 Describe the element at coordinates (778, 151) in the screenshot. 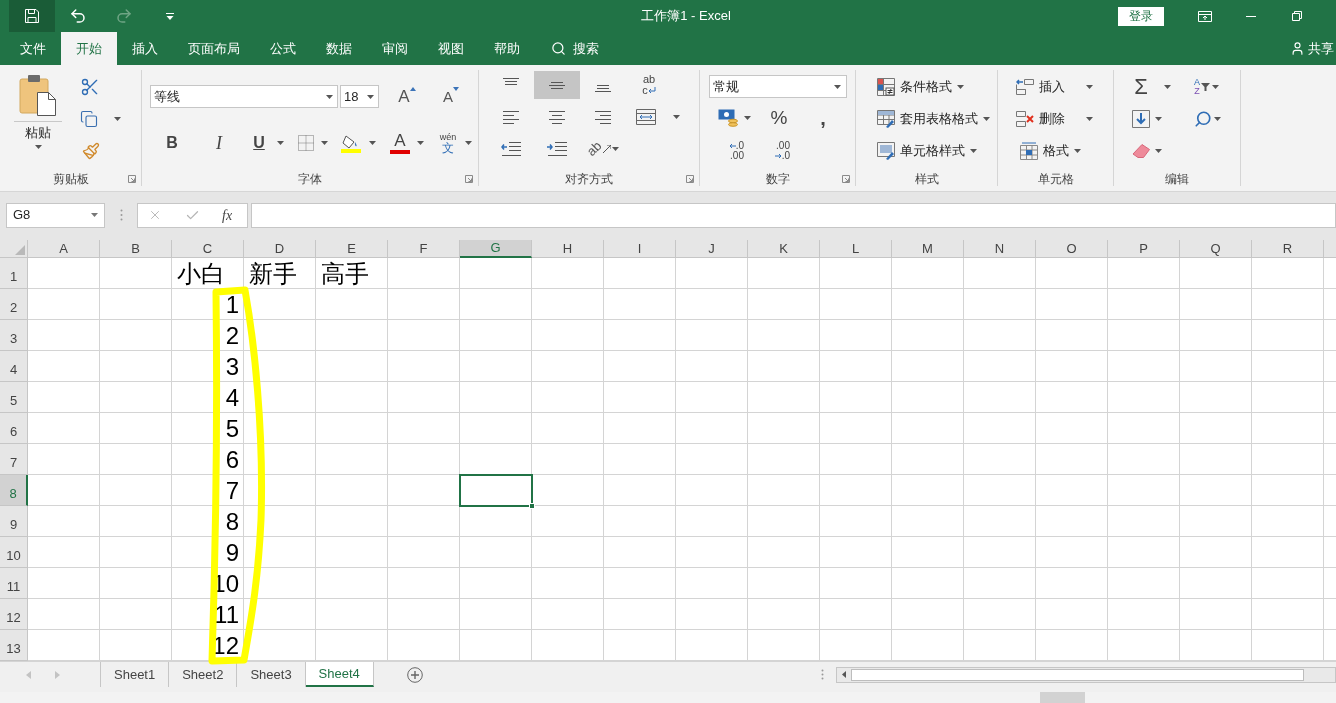

I see `decrease-decimal-button: .00 .0` at that location.